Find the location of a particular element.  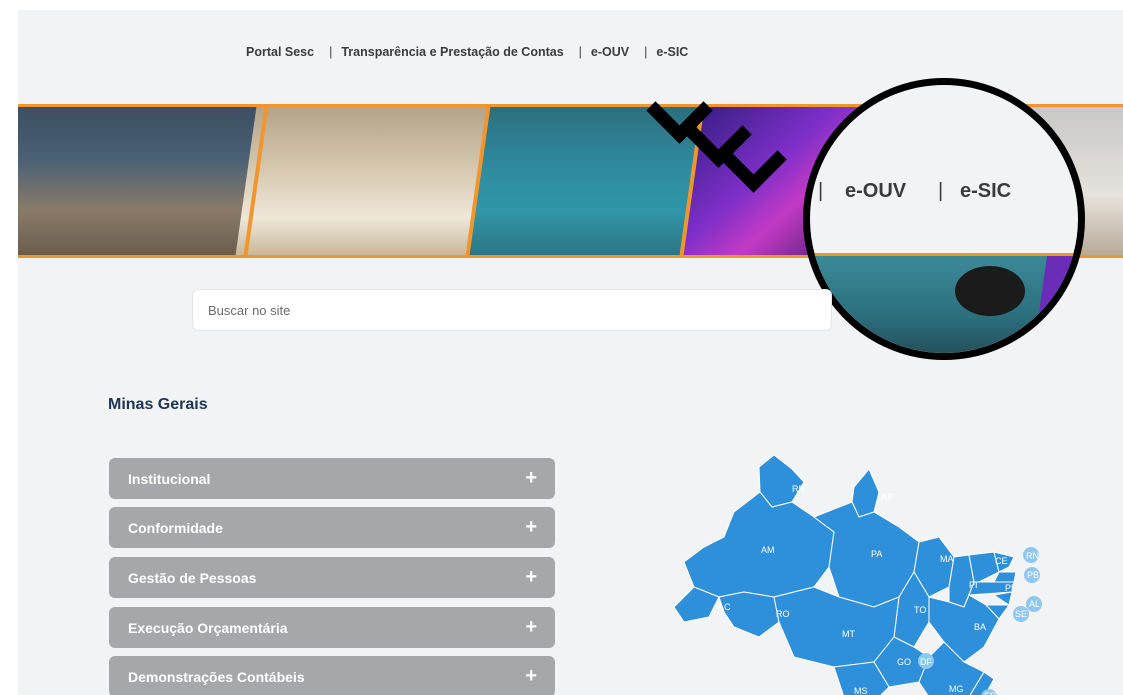

map-state-pb is located at coordinates (1005, 577).